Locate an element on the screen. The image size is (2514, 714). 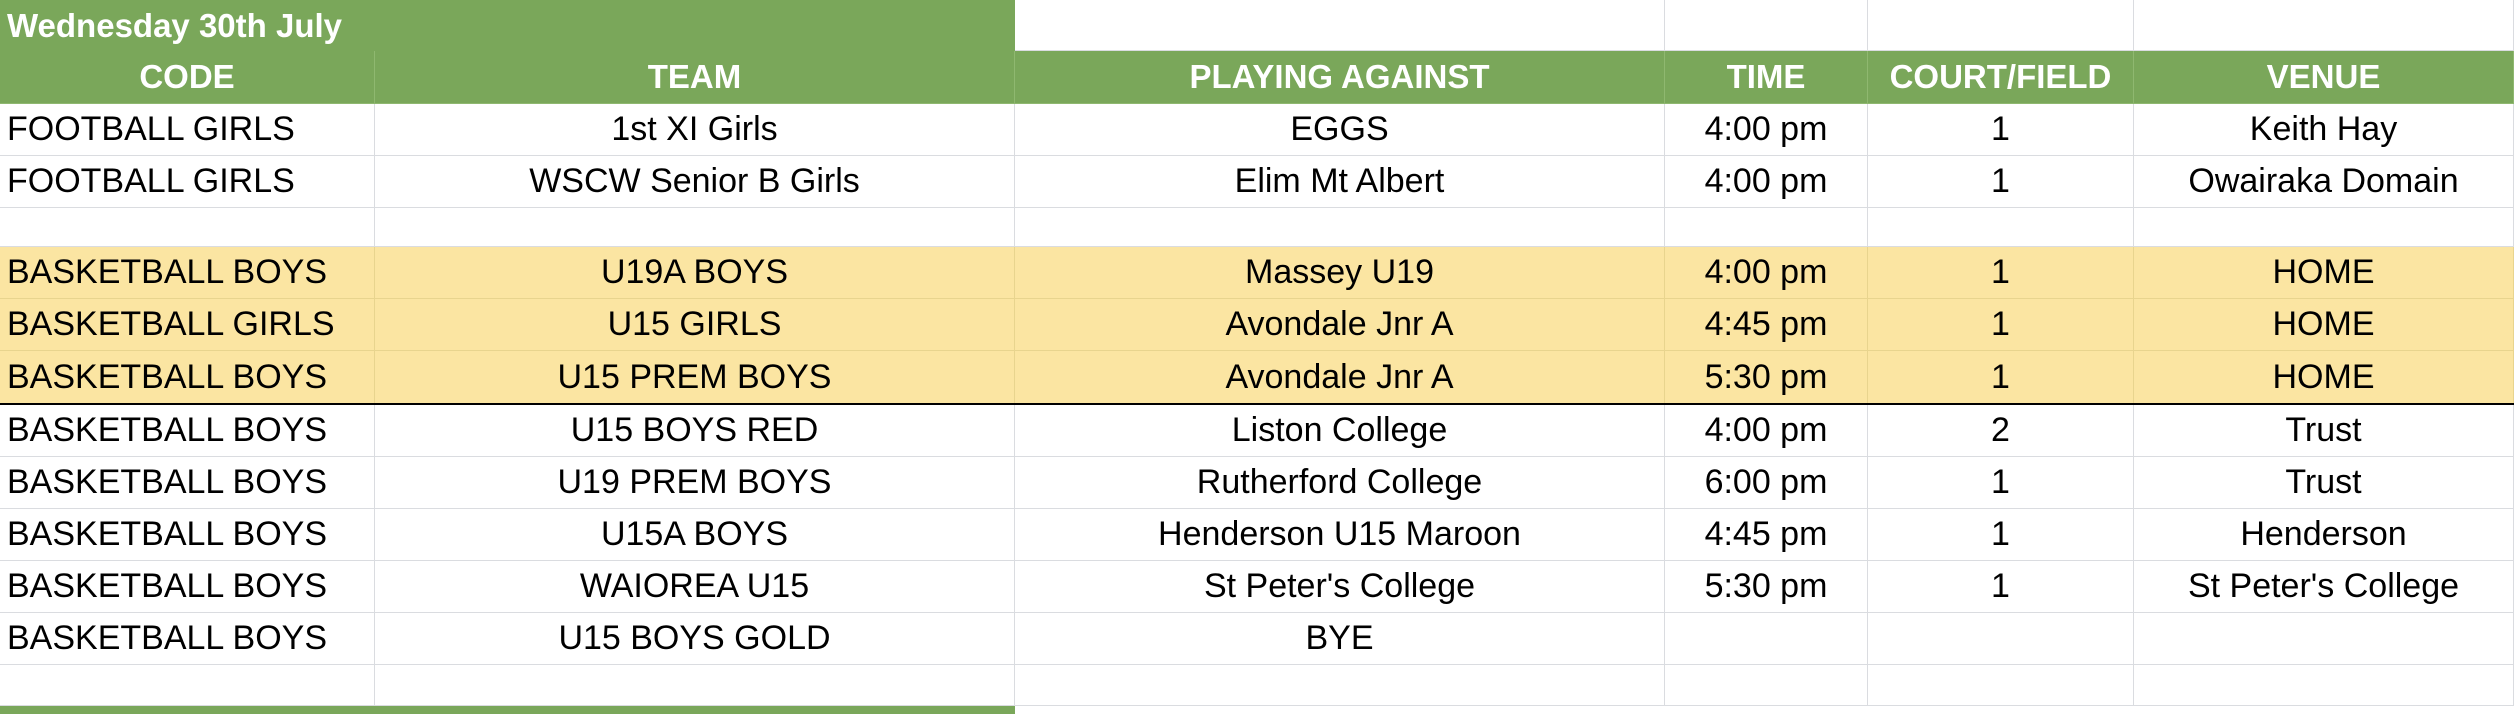
cell-playing-against: Elim Mt Albert is located at coordinates (1340, 182).